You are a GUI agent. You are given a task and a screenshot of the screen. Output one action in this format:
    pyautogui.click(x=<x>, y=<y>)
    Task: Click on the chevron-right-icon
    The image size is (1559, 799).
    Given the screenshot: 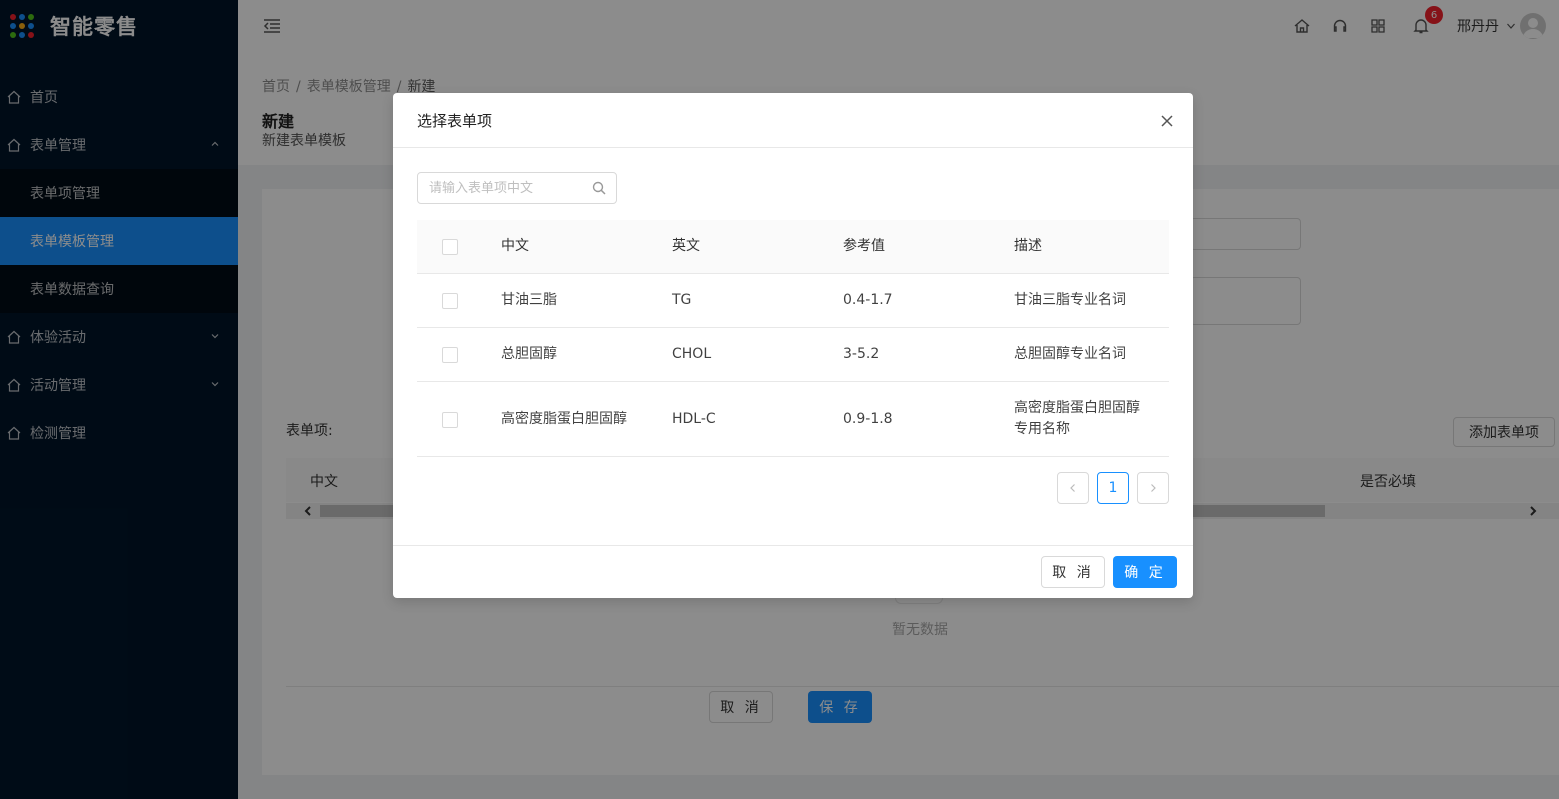 What is the action you would take?
    pyautogui.click(x=1153, y=488)
    